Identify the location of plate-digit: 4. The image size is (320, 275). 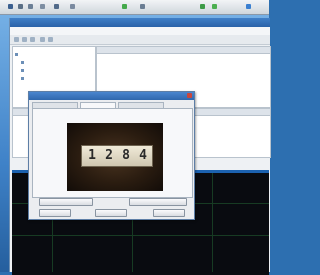
(143, 155).